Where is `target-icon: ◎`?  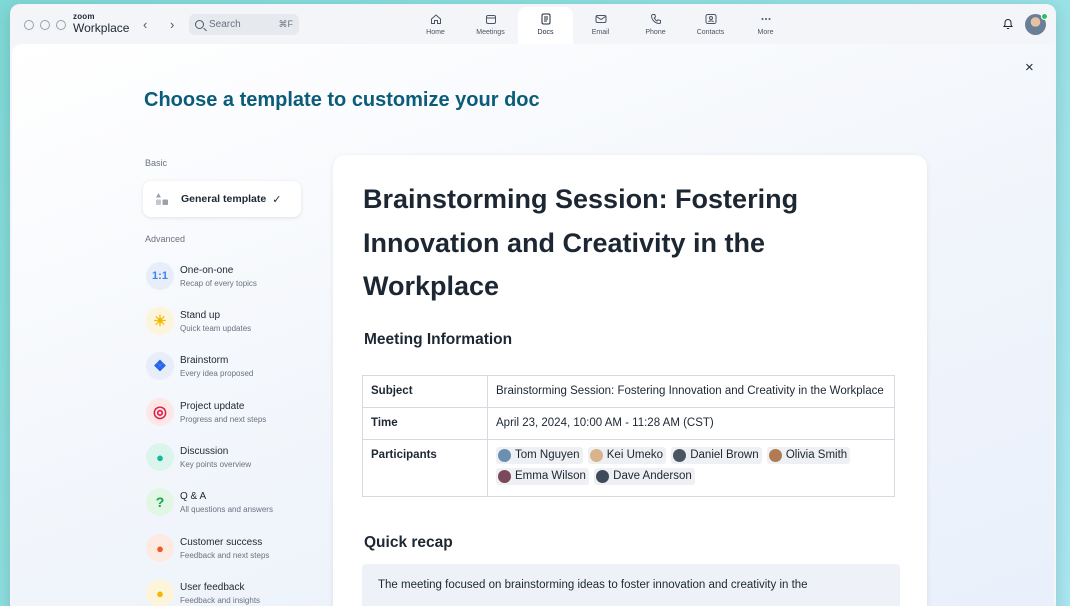
target-icon: ◎ is located at coordinates (160, 412).